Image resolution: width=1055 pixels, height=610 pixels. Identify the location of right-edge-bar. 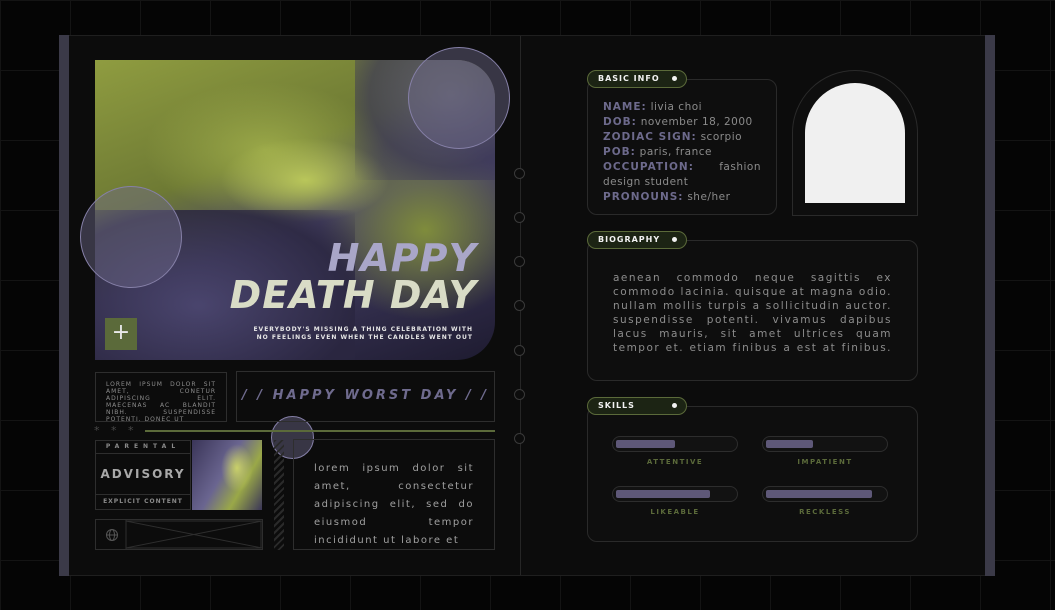
(990, 305).